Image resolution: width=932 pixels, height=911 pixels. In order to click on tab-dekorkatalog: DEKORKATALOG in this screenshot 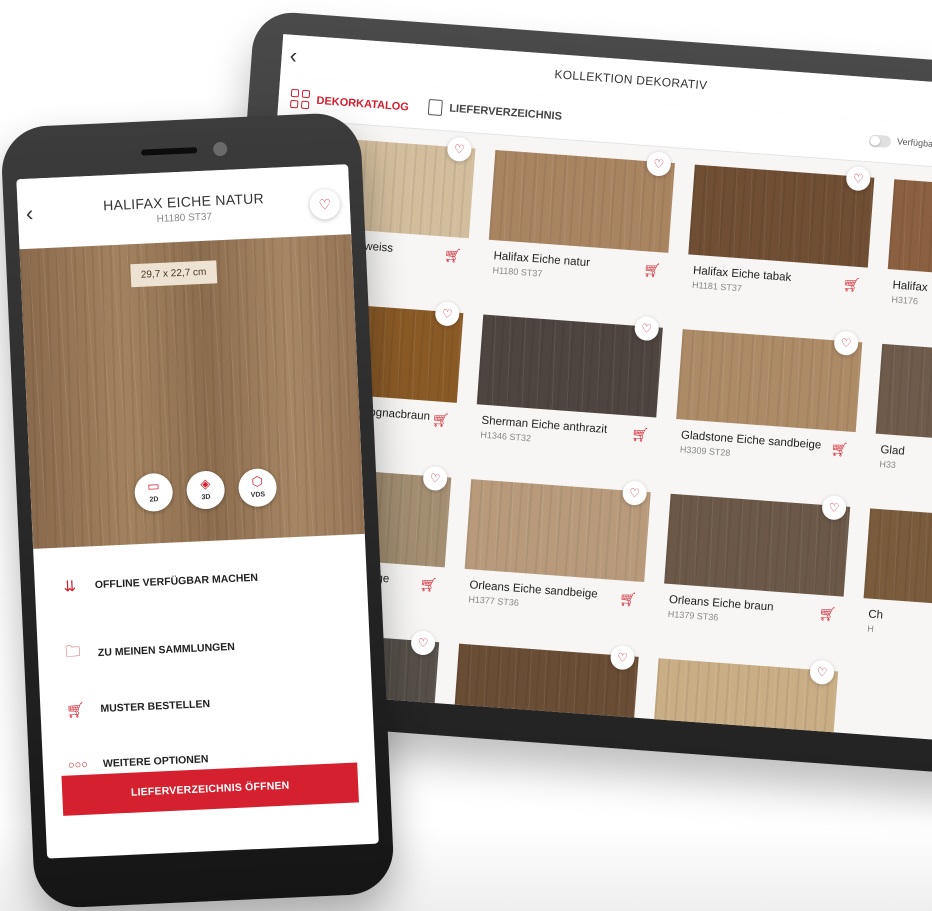, I will do `click(349, 102)`.